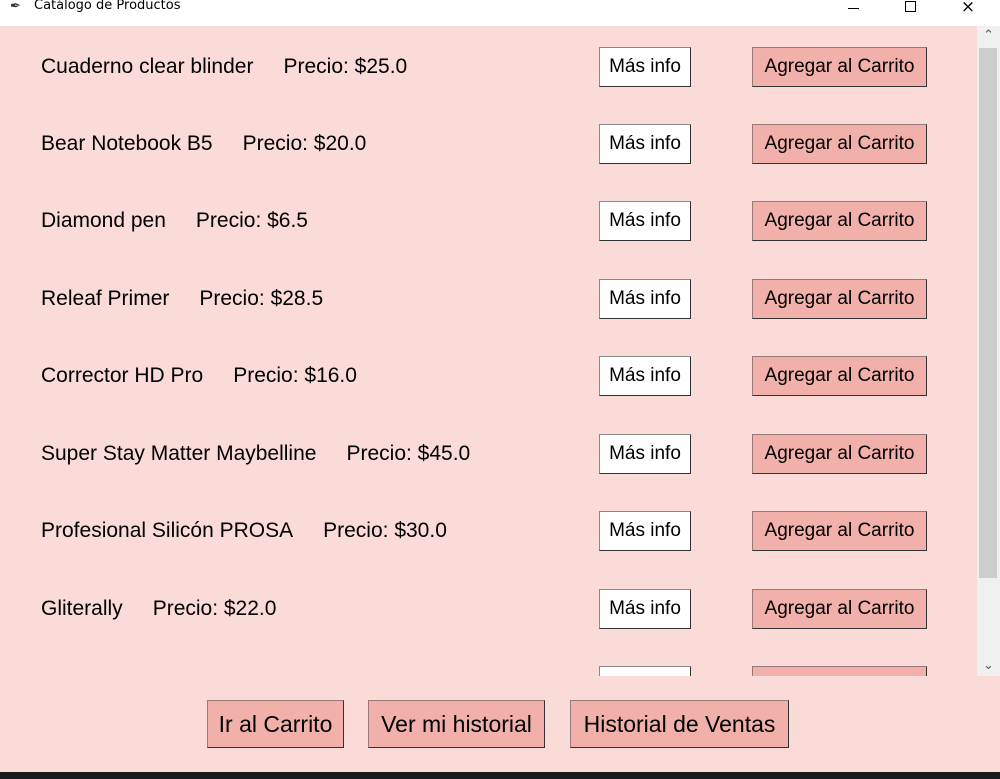 The image size is (1000, 779). What do you see at coordinates (304, 143) in the screenshot?
I see `product-price: Precio: $20.0` at bounding box center [304, 143].